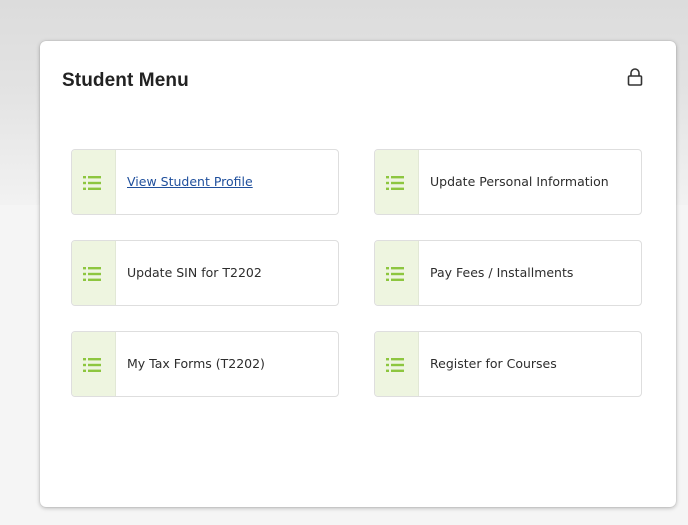  What do you see at coordinates (227, 182) in the screenshot?
I see `menu-link-view-student-profile: View Student Profile` at bounding box center [227, 182].